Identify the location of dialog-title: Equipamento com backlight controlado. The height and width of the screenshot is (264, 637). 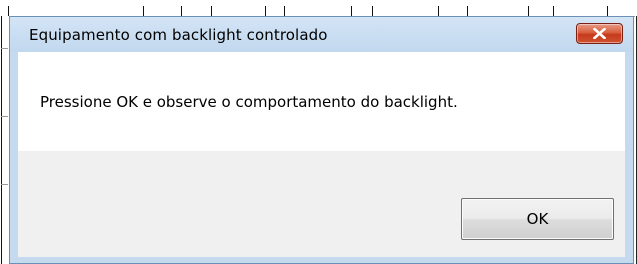
(178, 35).